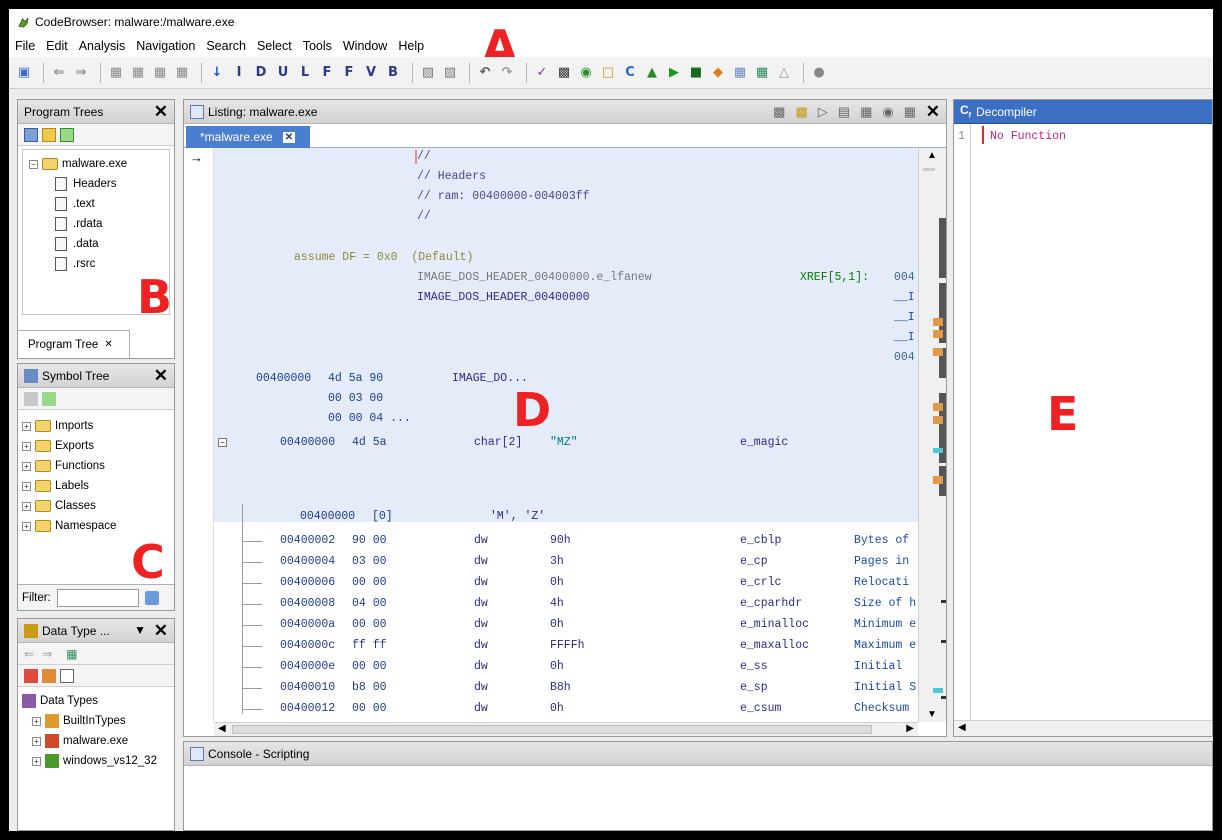 This screenshot has width=1222, height=840. Describe the element at coordinates (96, 224) in the screenshot. I see `tree-item: .rdata` at that location.